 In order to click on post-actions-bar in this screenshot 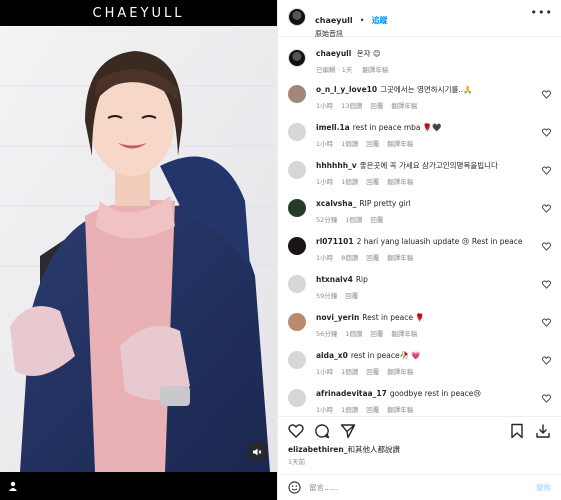, I will do `click(419, 430)`.